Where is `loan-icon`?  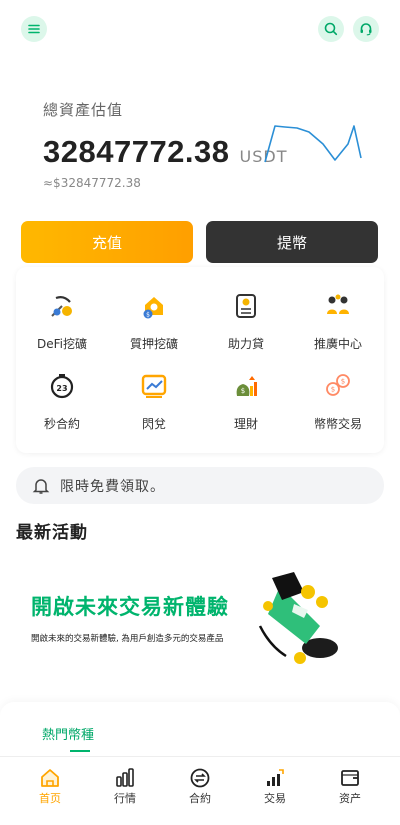 loan-icon is located at coordinates (246, 306).